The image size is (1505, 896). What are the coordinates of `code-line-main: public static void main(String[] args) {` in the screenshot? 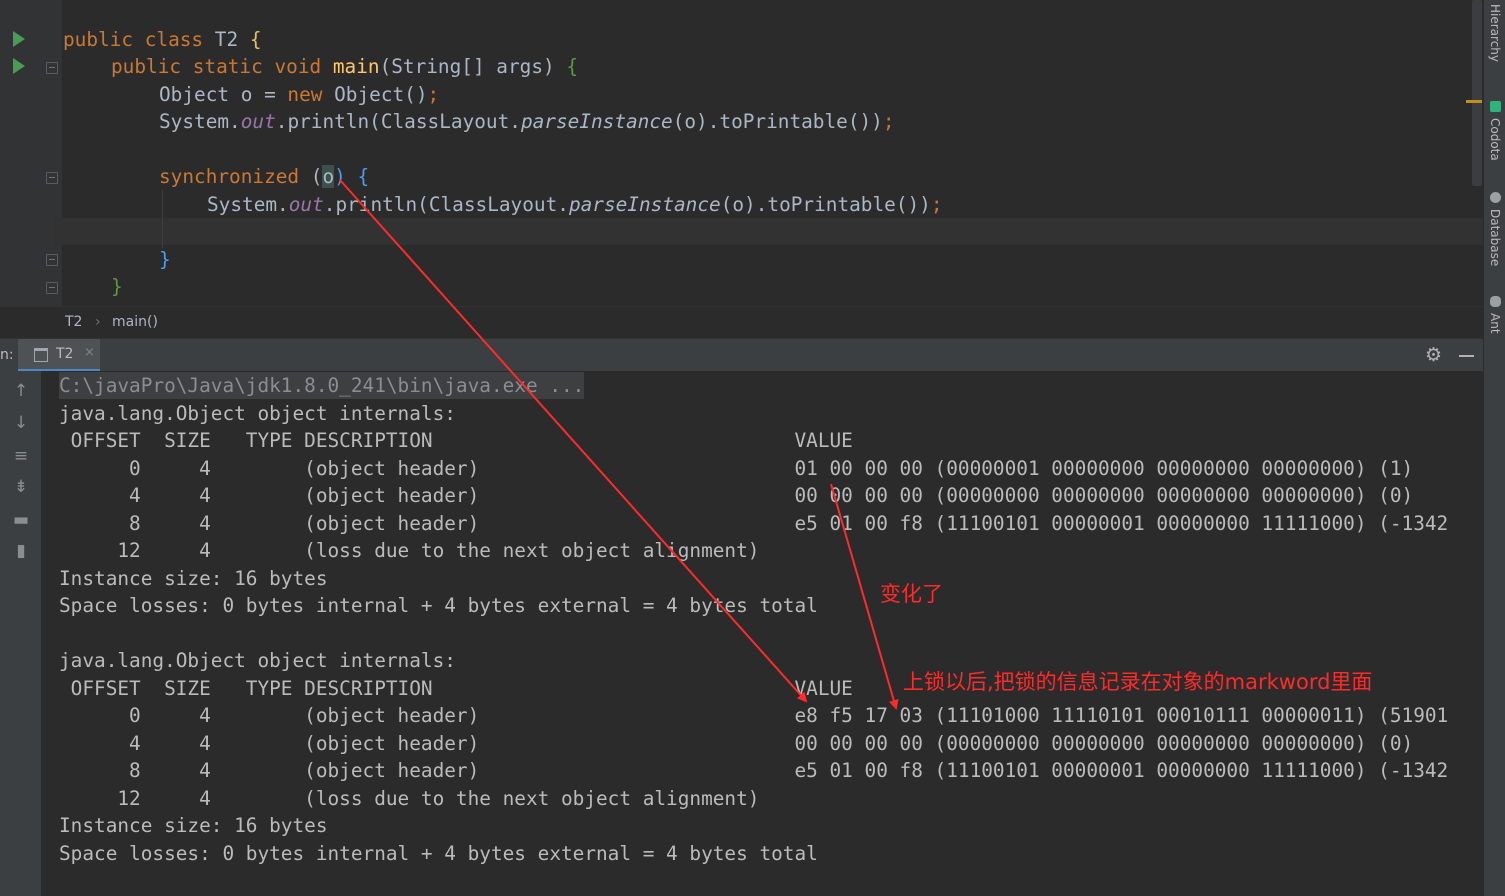 It's located at (344, 66).